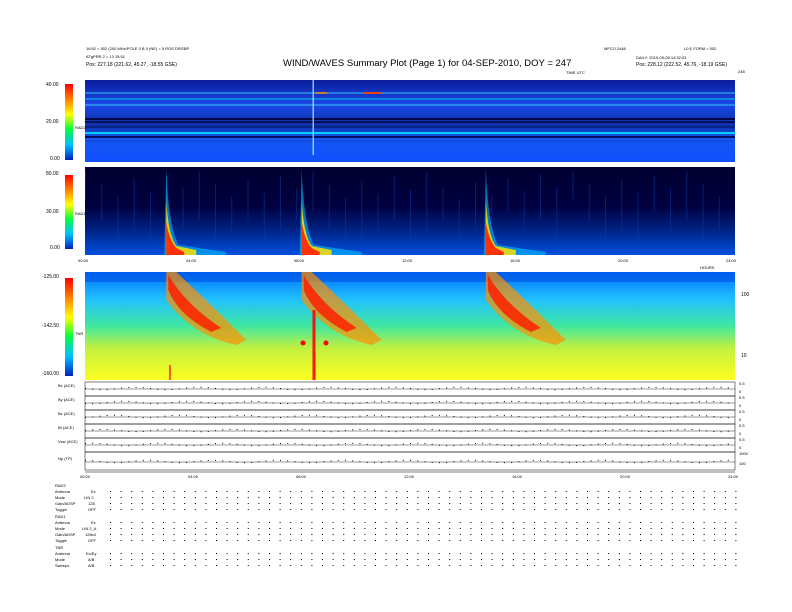  Describe the element at coordinates (80, 127) in the screenshot. I see `rad2-label: RAD2` at that location.